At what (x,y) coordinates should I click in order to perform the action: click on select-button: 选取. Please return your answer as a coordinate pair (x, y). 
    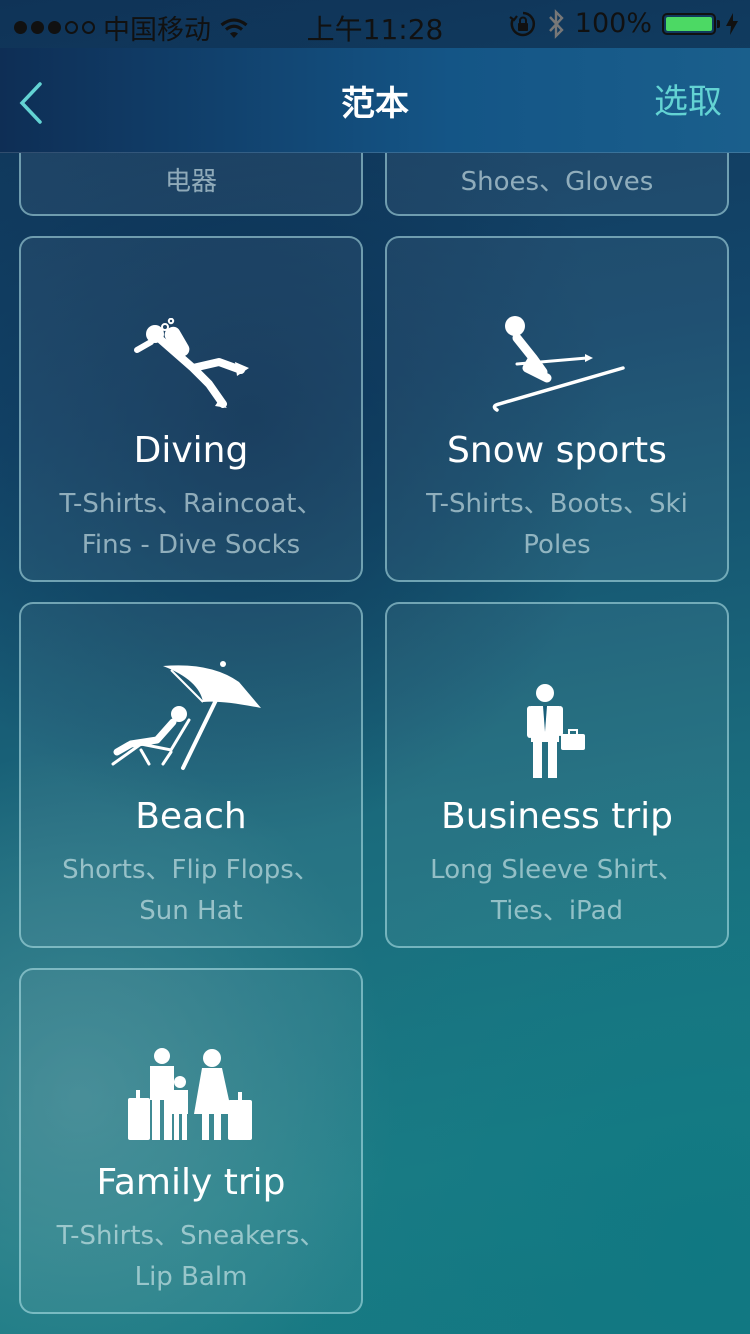
    Looking at the image, I should click on (688, 98).